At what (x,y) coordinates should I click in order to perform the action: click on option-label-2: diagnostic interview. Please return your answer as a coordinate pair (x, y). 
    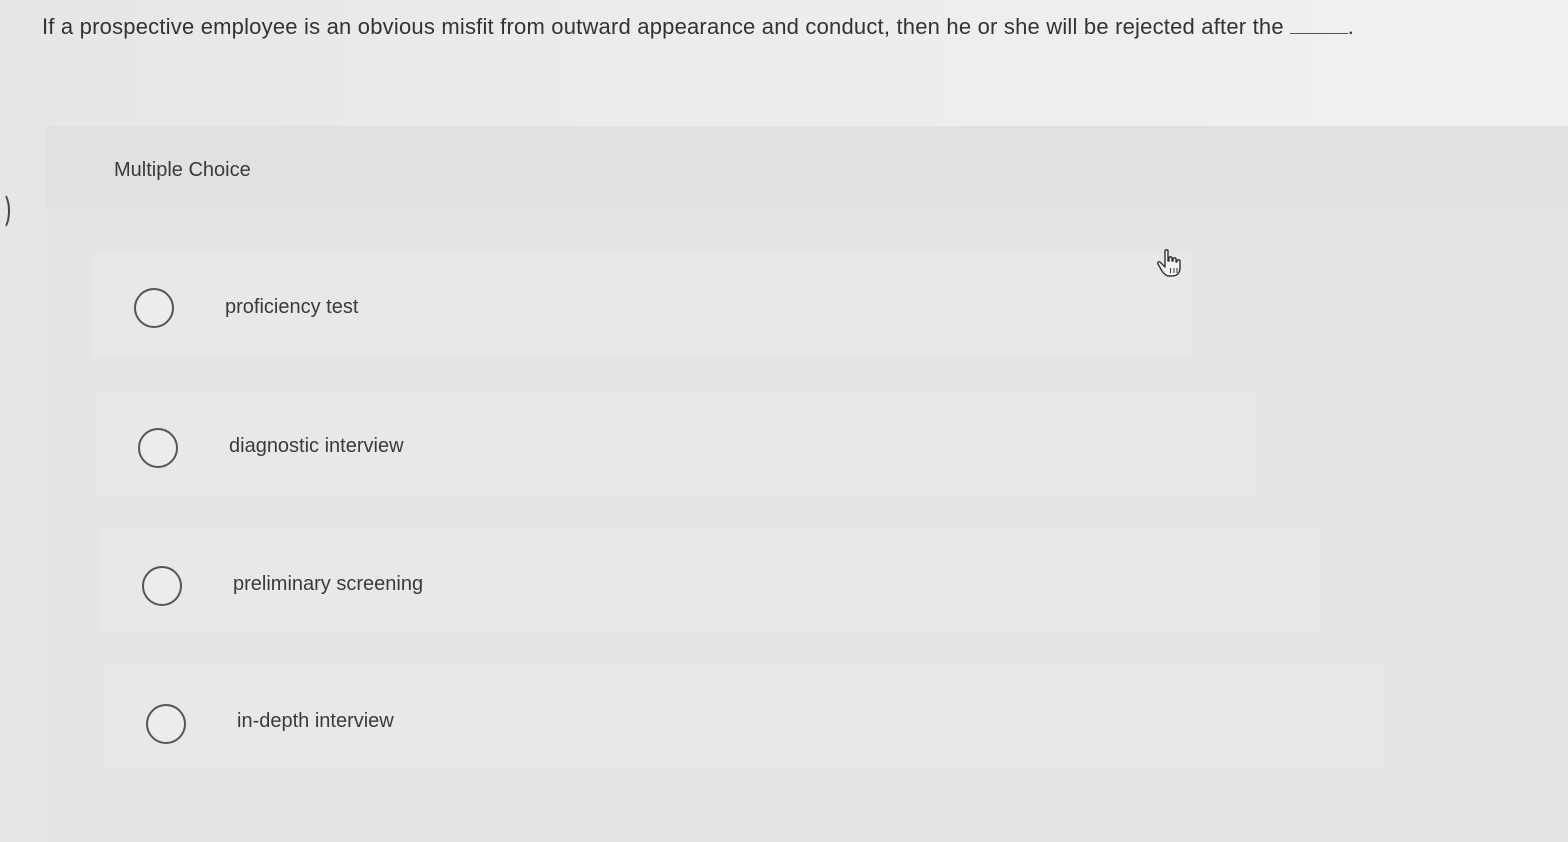
    Looking at the image, I should click on (316, 446).